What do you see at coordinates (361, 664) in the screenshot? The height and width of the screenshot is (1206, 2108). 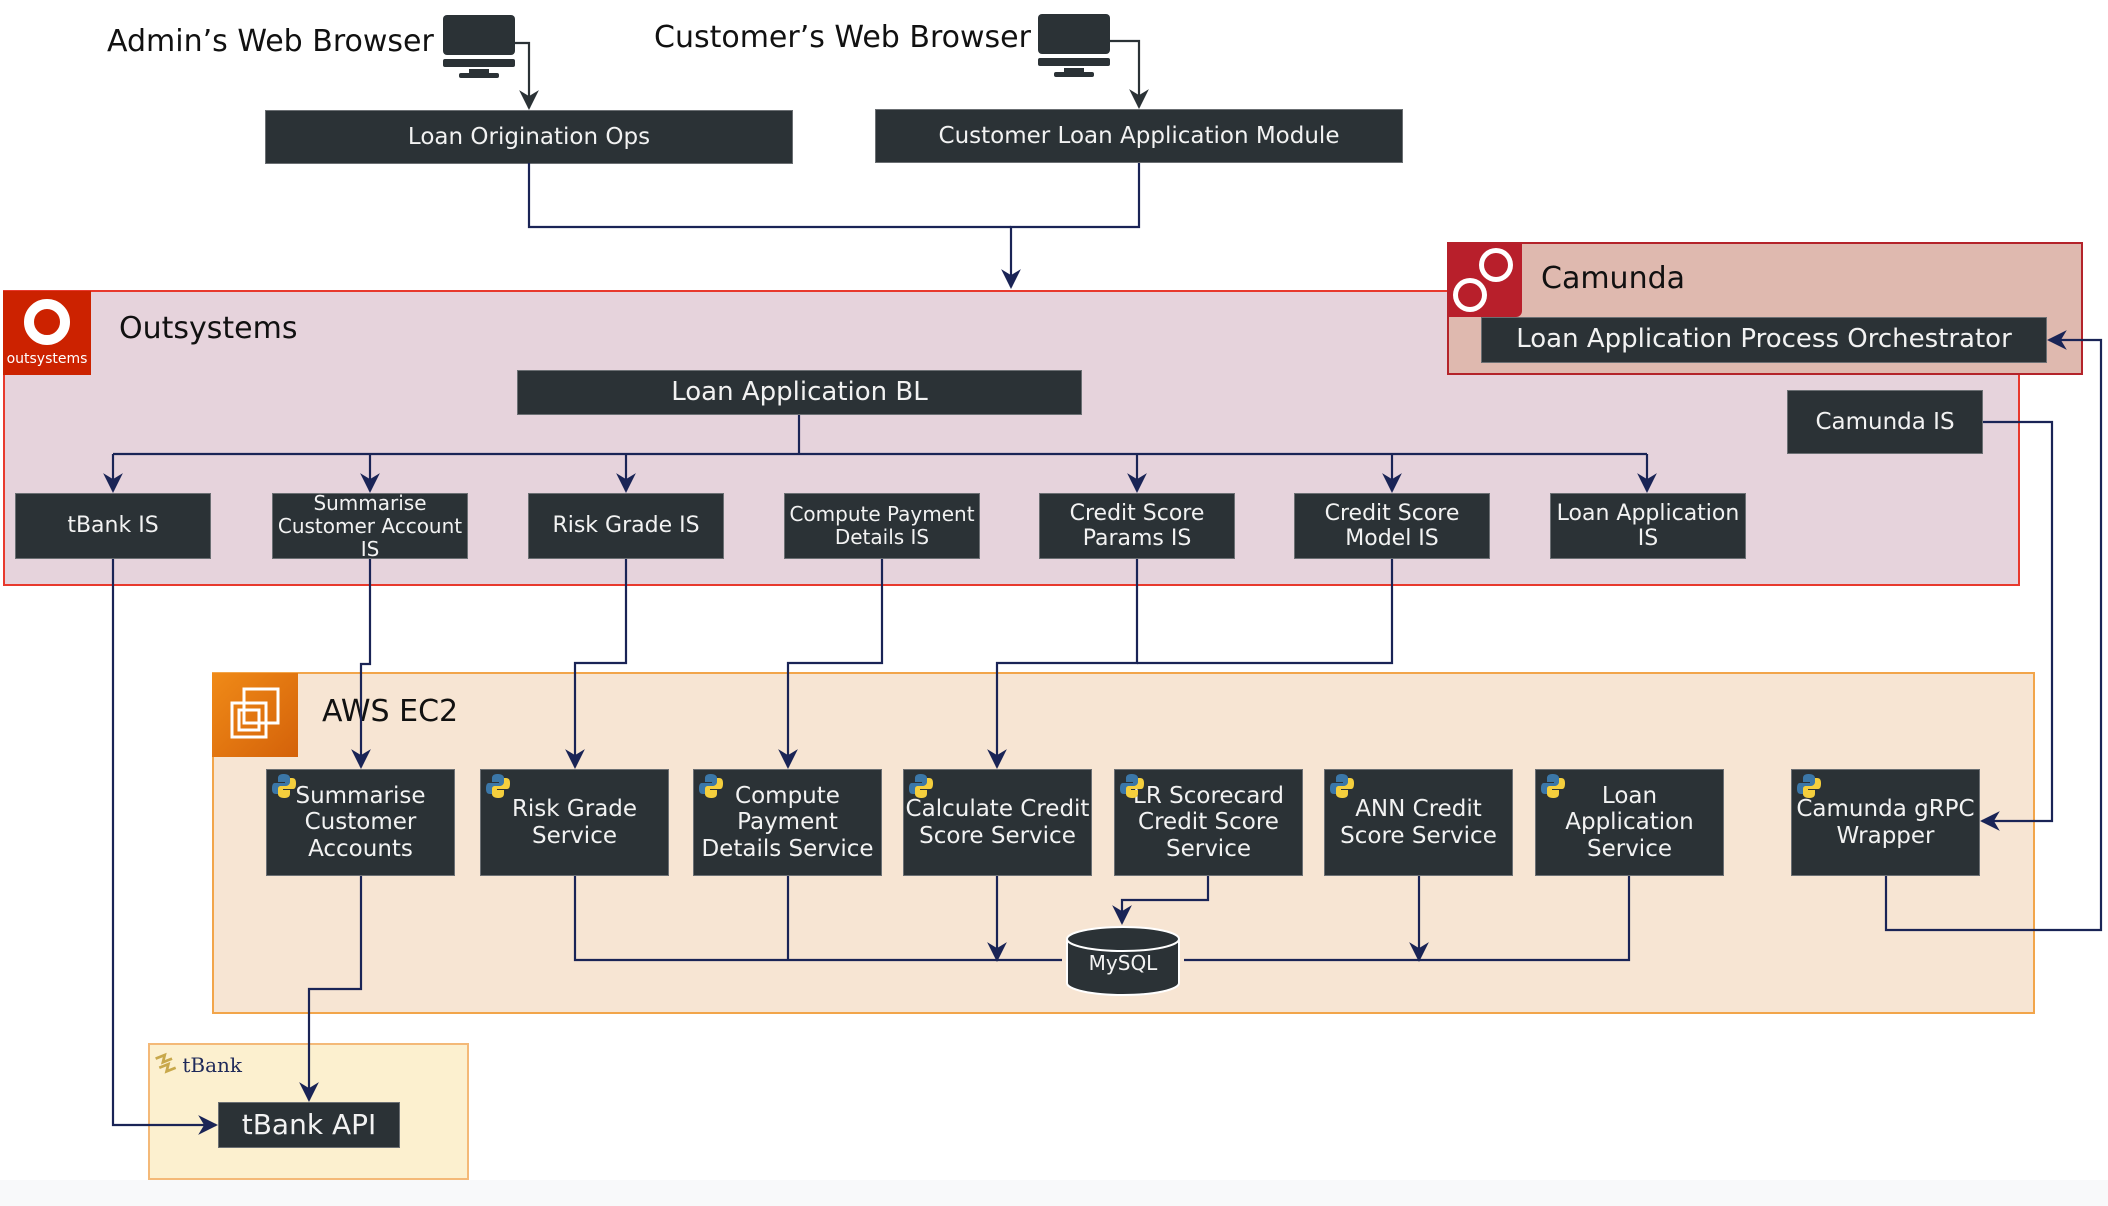 I see `connector-summarise-is-to-service` at bounding box center [361, 664].